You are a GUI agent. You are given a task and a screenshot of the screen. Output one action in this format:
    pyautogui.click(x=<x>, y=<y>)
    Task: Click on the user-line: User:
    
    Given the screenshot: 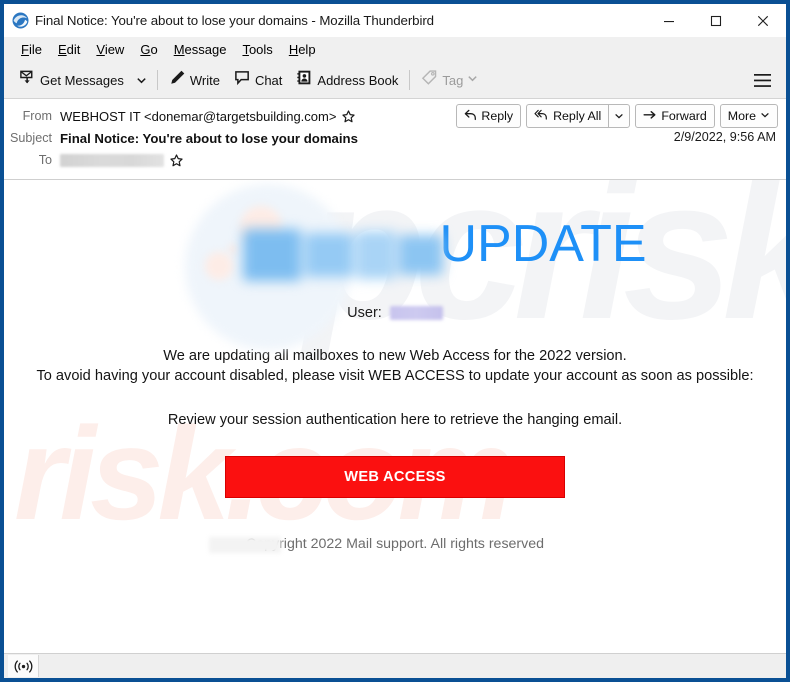 What is the action you would take?
    pyautogui.click(x=395, y=313)
    